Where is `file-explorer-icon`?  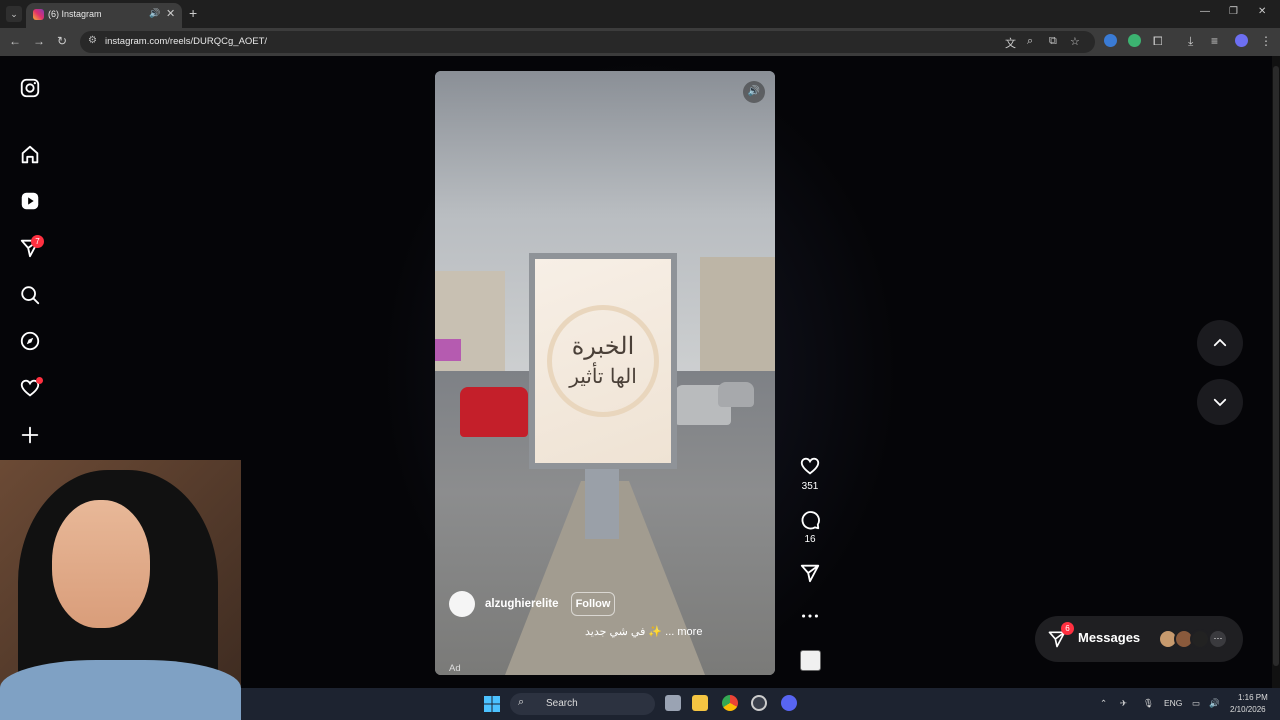
file-explorer-icon is located at coordinates (700, 703).